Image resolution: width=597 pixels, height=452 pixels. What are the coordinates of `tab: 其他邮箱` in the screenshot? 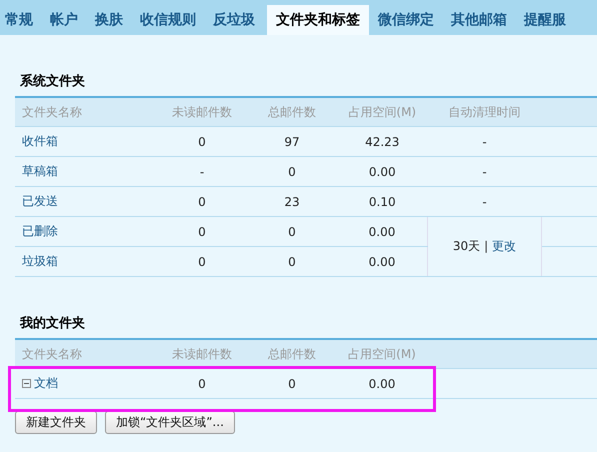 It's located at (480, 20).